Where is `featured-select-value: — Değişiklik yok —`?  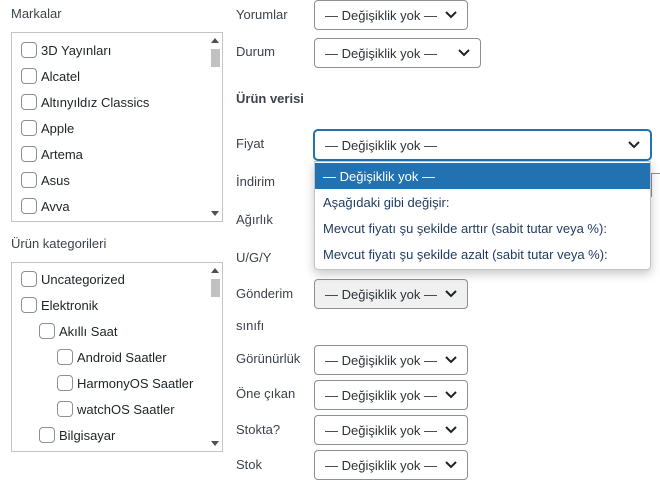
featured-select-value: — Değişiklik yok — is located at coordinates (381, 395).